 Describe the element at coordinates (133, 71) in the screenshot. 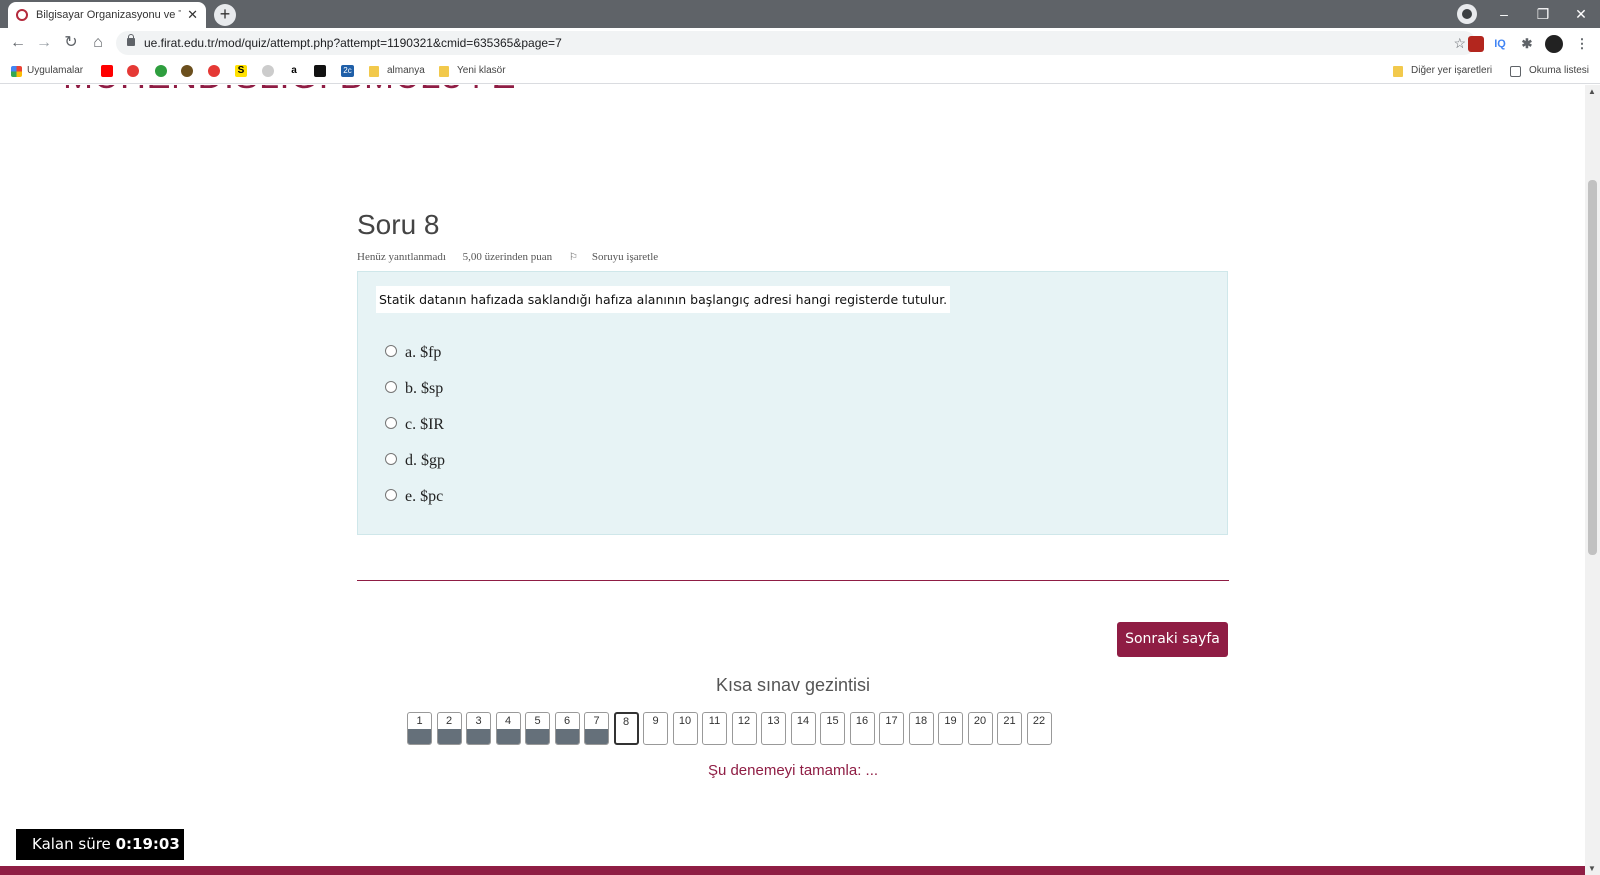

I see `red-circle-icon` at that location.